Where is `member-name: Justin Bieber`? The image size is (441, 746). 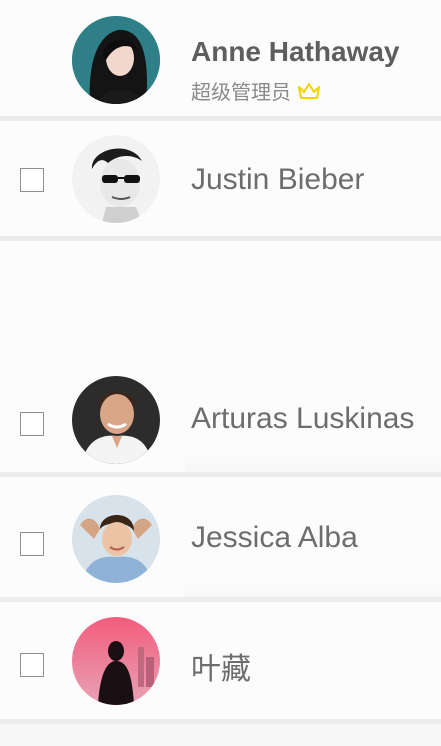
member-name: Justin Bieber is located at coordinates (278, 179).